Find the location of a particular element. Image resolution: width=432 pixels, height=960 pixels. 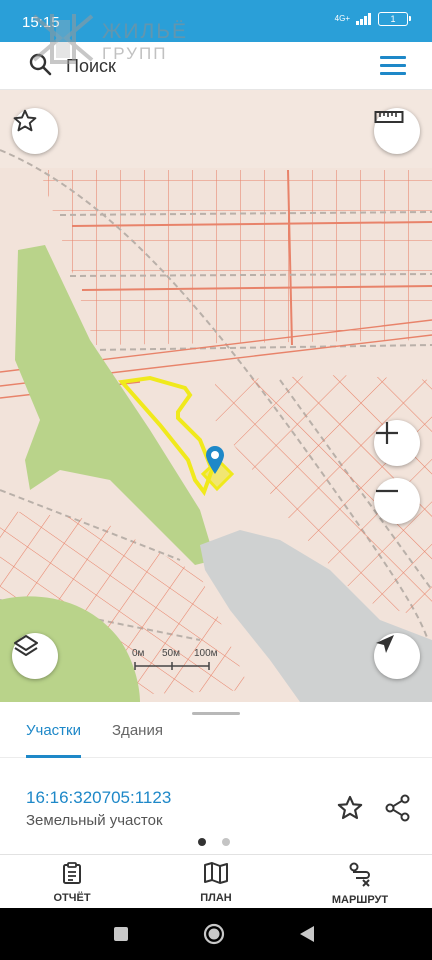

tab-buildings: Здания is located at coordinates (137, 740).